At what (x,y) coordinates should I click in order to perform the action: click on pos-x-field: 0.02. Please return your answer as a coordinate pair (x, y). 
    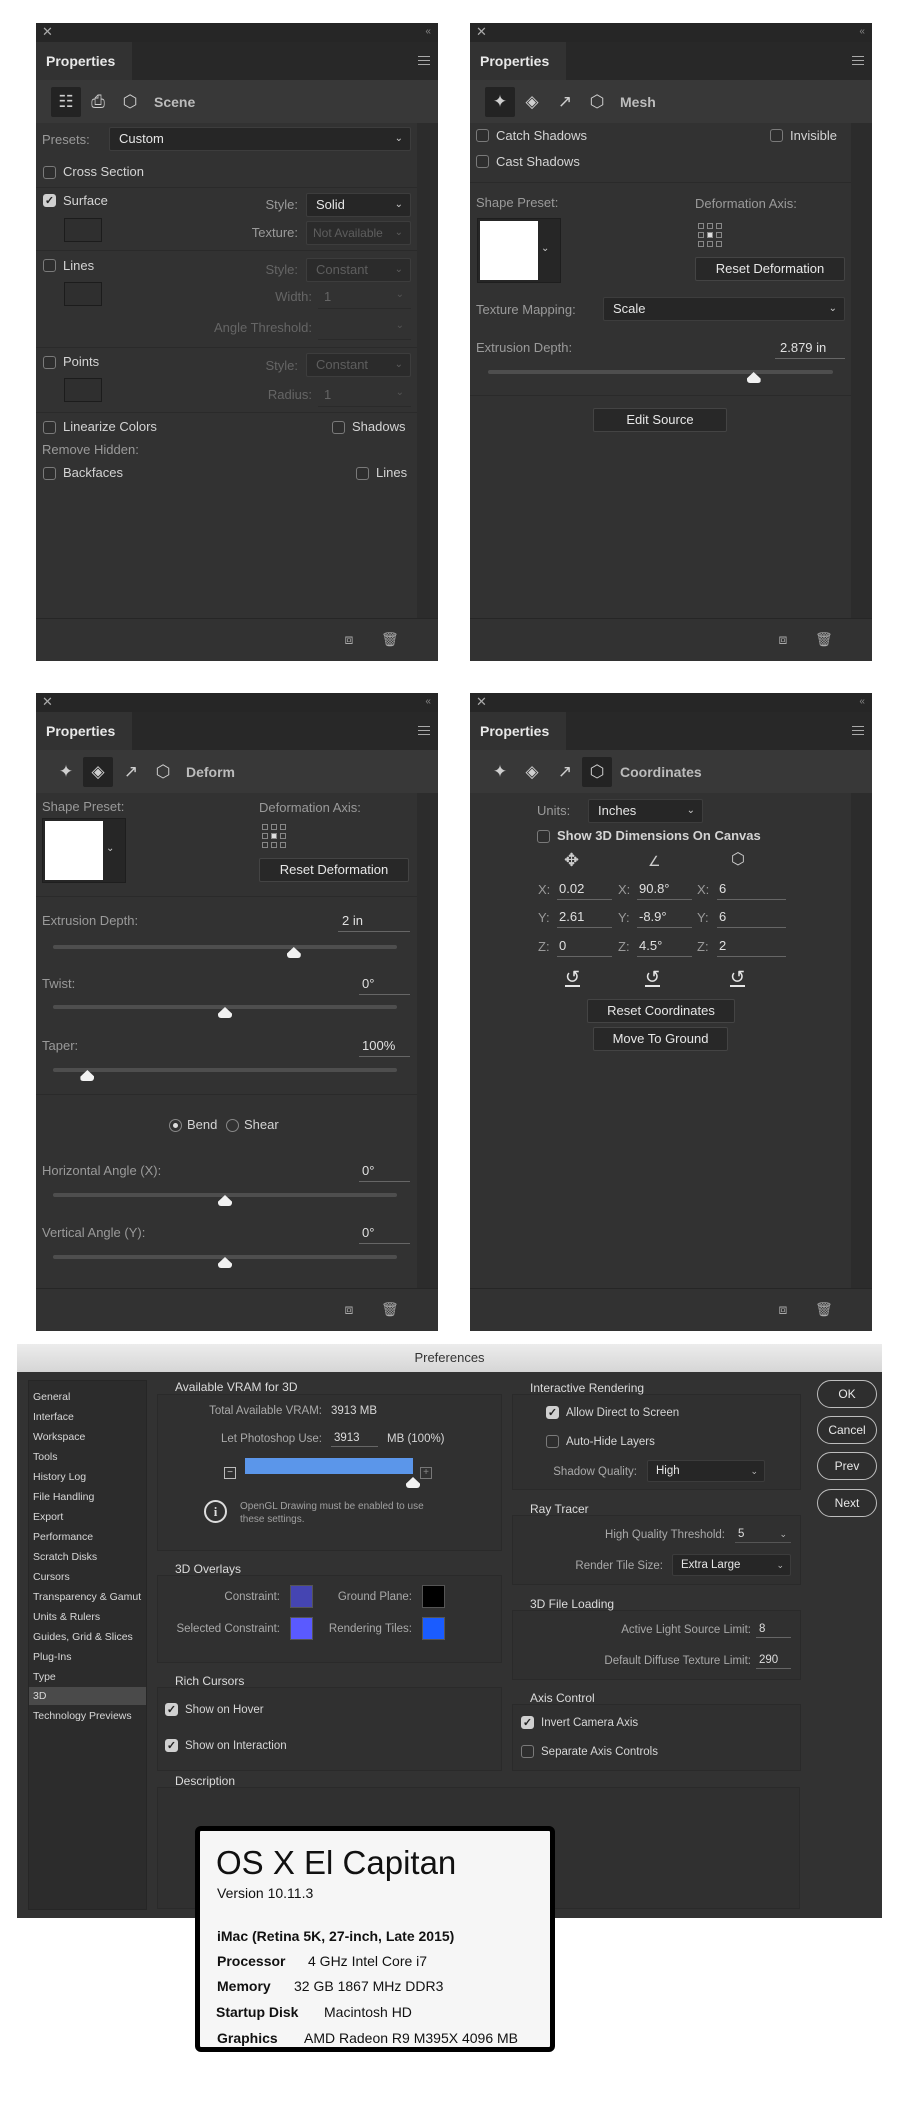
    Looking at the image, I should click on (584, 890).